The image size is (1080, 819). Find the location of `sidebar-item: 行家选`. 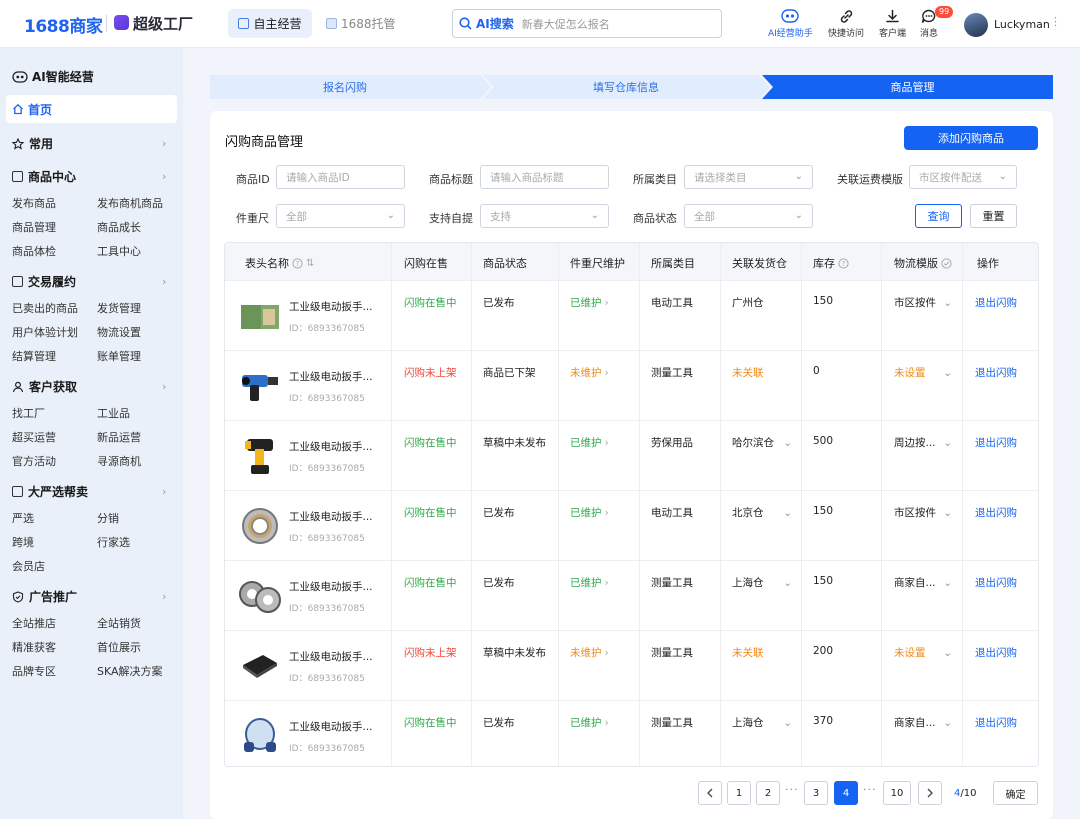

sidebar-item: 行家选 is located at coordinates (113, 542).